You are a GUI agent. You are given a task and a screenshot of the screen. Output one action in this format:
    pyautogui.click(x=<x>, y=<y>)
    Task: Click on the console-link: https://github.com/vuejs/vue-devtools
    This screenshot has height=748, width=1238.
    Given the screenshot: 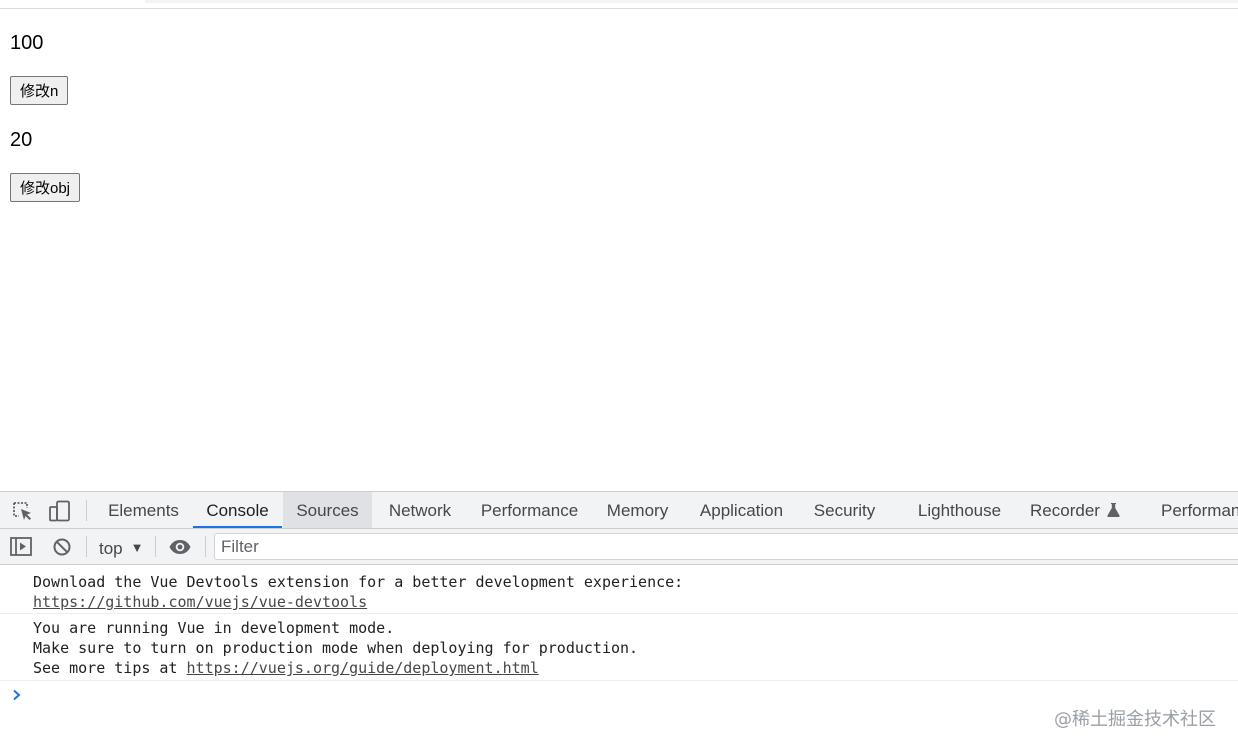 What is the action you would take?
    pyautogui.click(x=200, y=602)
    